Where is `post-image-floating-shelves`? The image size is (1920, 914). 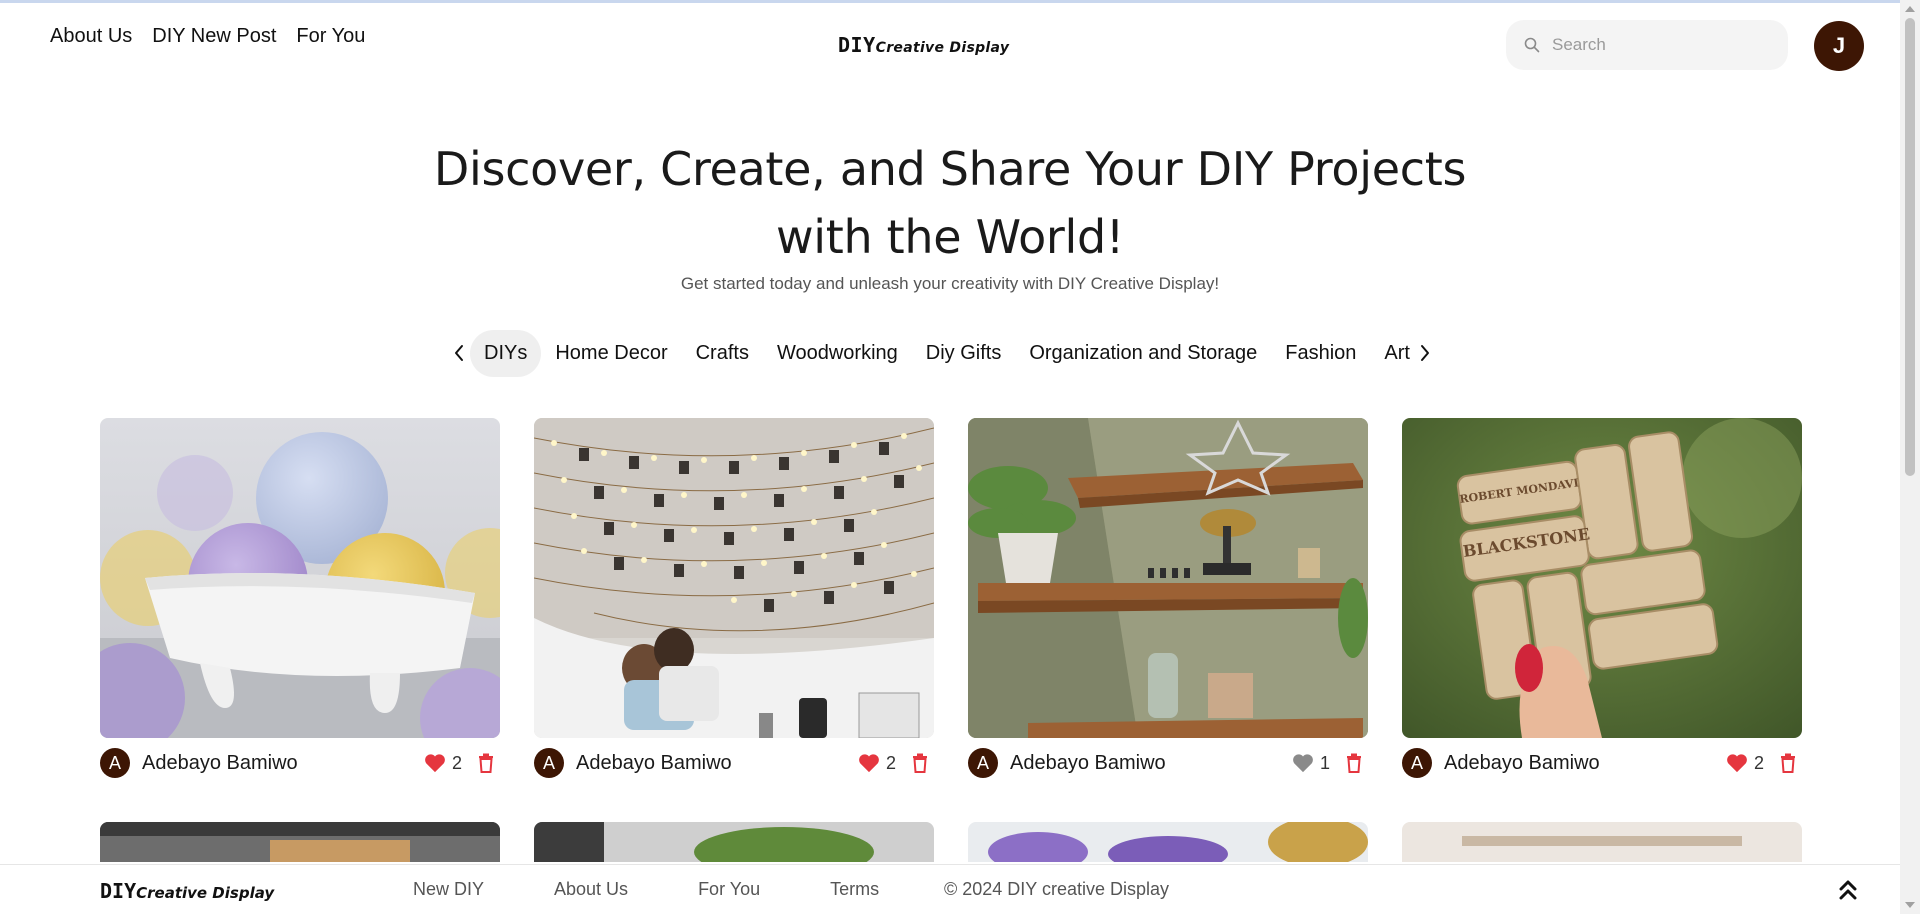 post-image-floating-shelves is located at coordinates (1168, 578).